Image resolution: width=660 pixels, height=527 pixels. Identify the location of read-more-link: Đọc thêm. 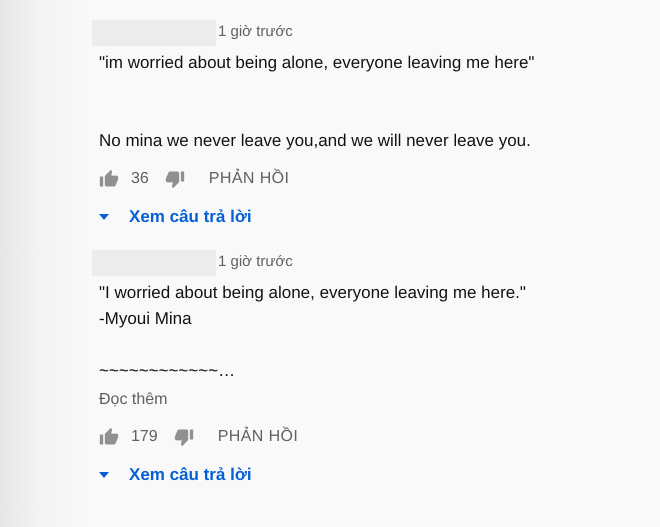
(133, 400).